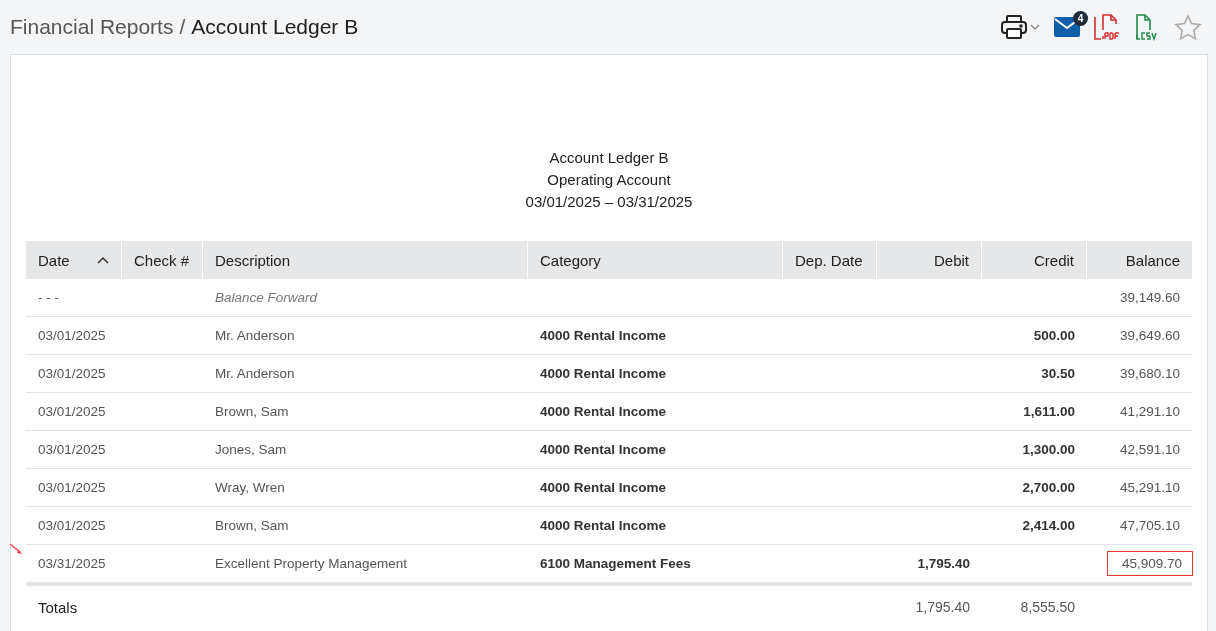 The width and height of the screenshot is (1216, 631). What do you see at coordinates (72, 563) in the screenshot?
I see `date-cell: 03/31/2025` at bounding box center [72, 563].